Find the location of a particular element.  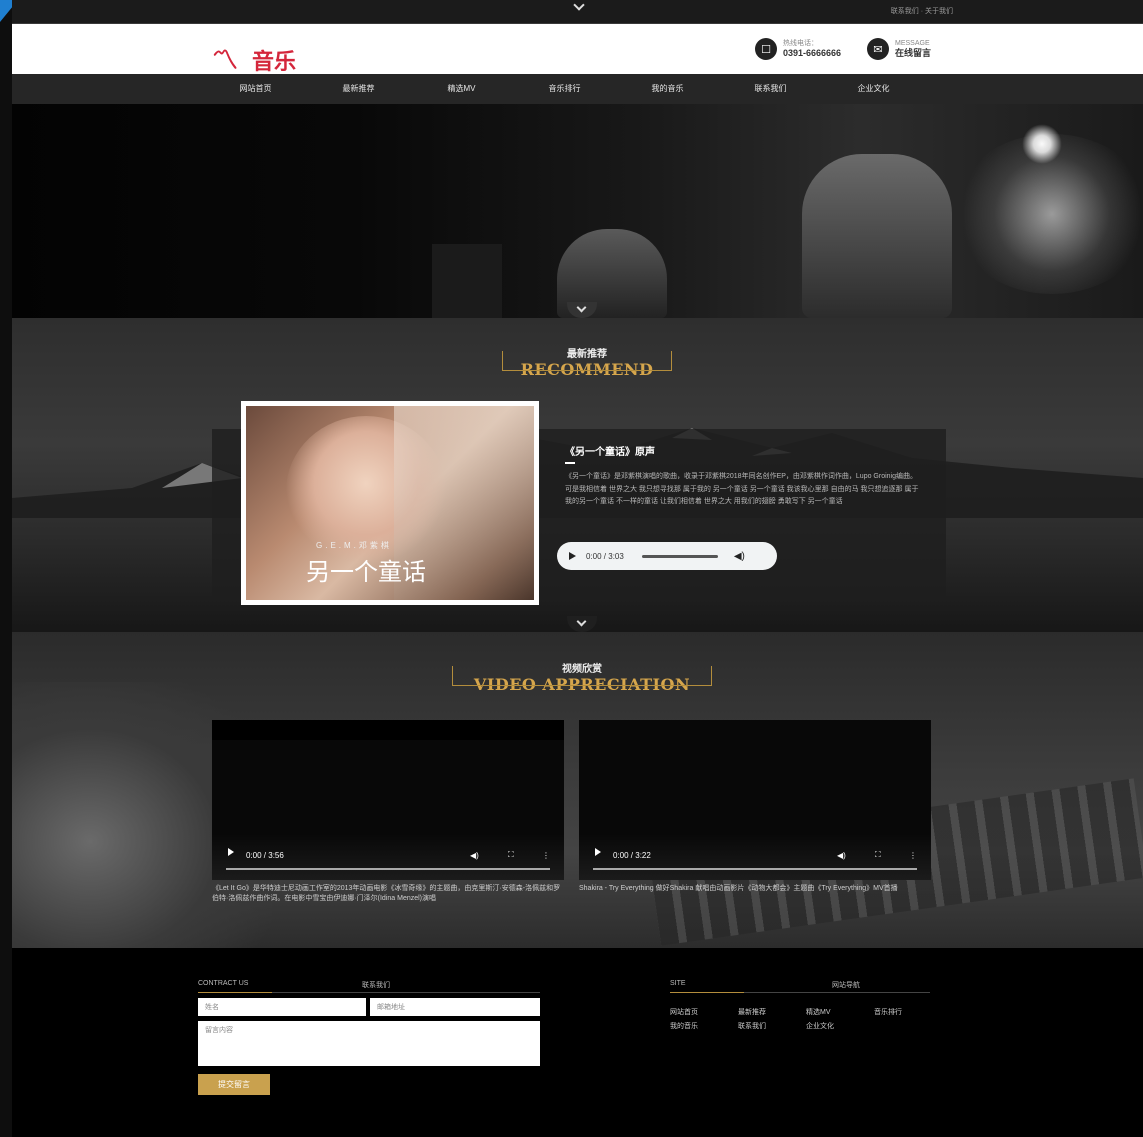

footer-site-links: 网站首页 最新推荐 精选MV 音乐排行 我的音乐 联系我们 企业文化 is located at coordinates (810, 1020).